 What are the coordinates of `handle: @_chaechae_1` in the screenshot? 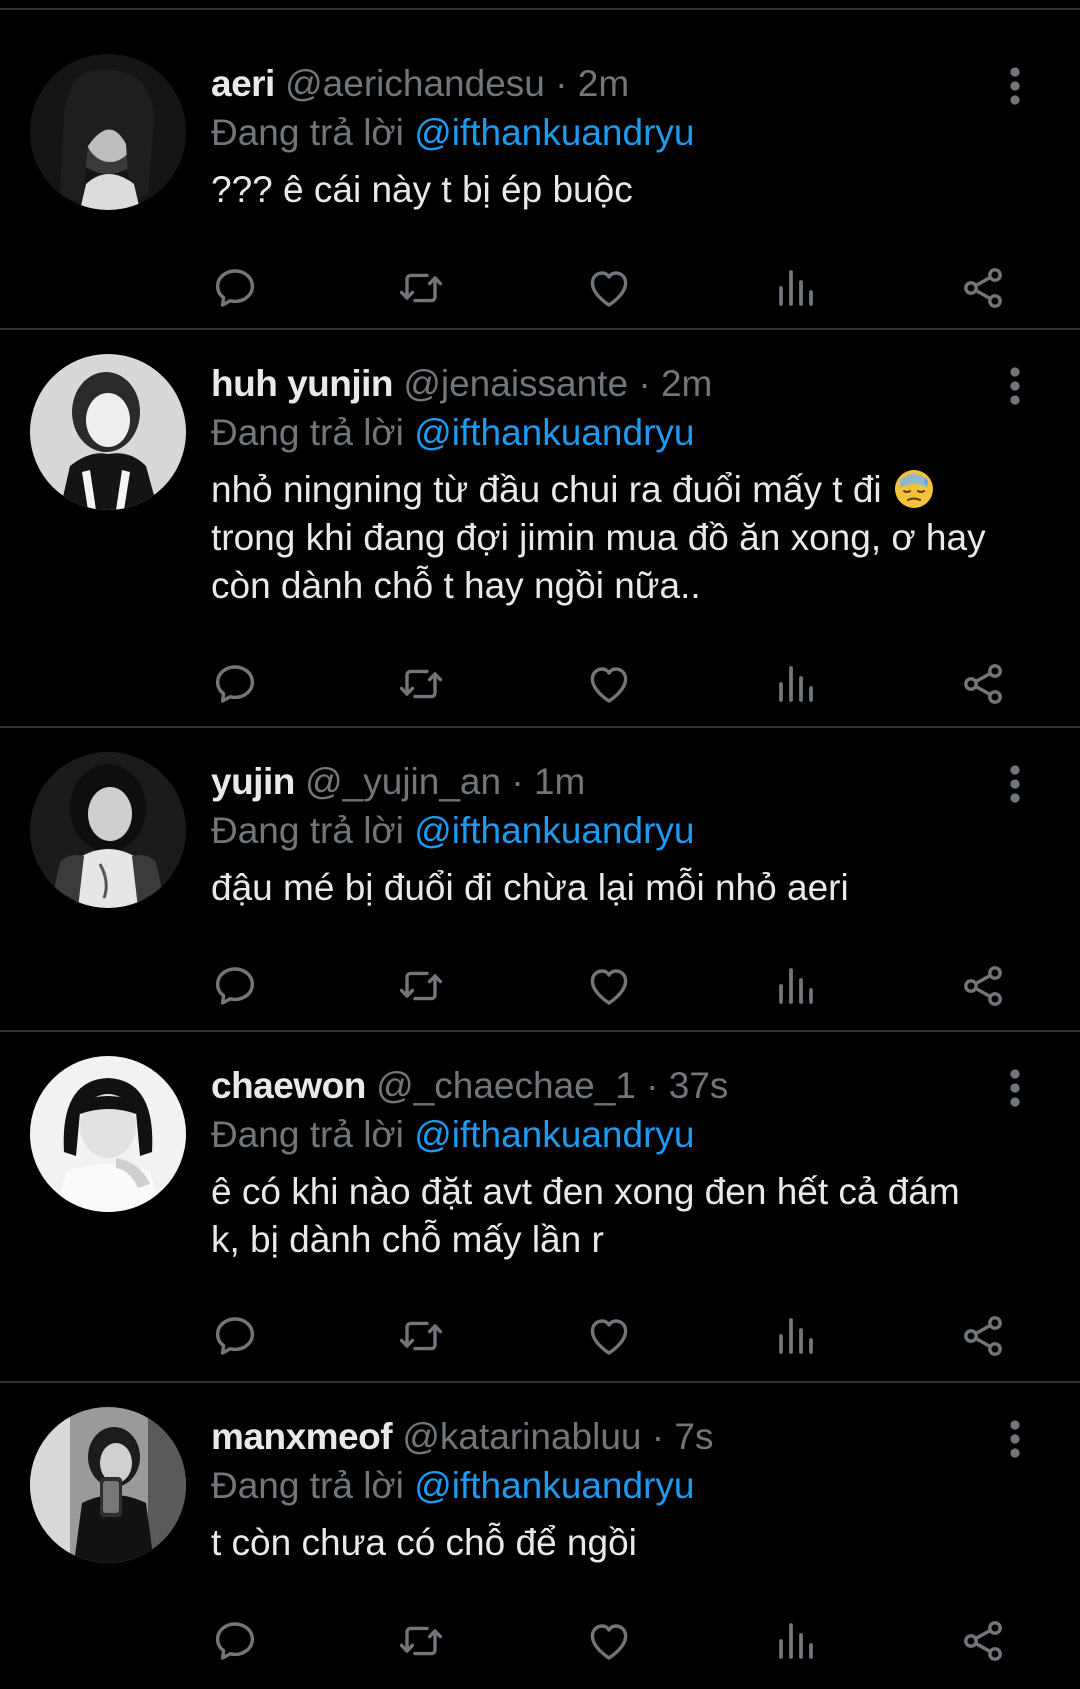 It's located at (506, 1085).